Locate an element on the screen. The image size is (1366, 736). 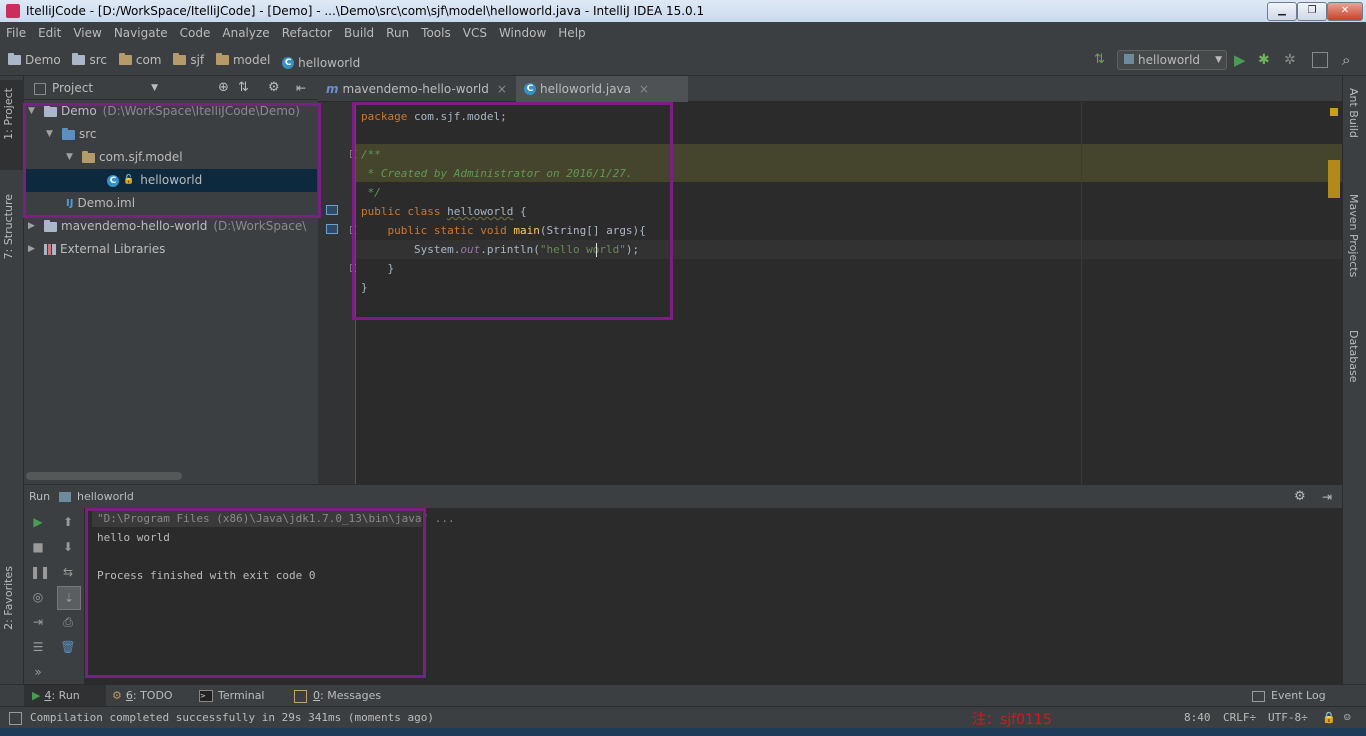
maven-icon: m is located at coordinates (332, 89).